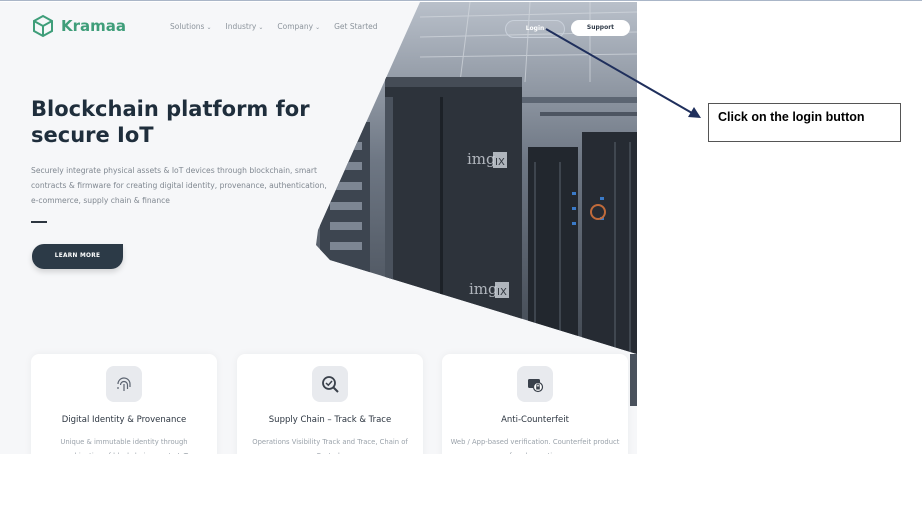 This screenshot has height=505, width=922. I want to click on search-check-icon, so click(330, 384).